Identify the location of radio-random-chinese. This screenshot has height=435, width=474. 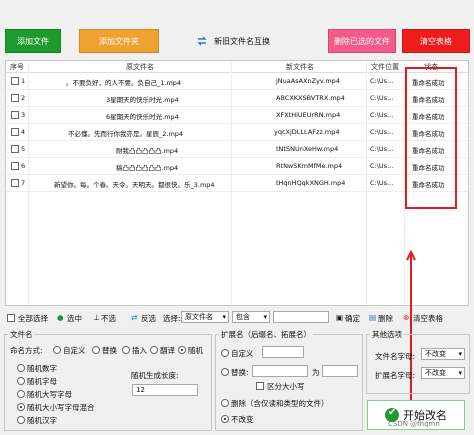
(21, 420).